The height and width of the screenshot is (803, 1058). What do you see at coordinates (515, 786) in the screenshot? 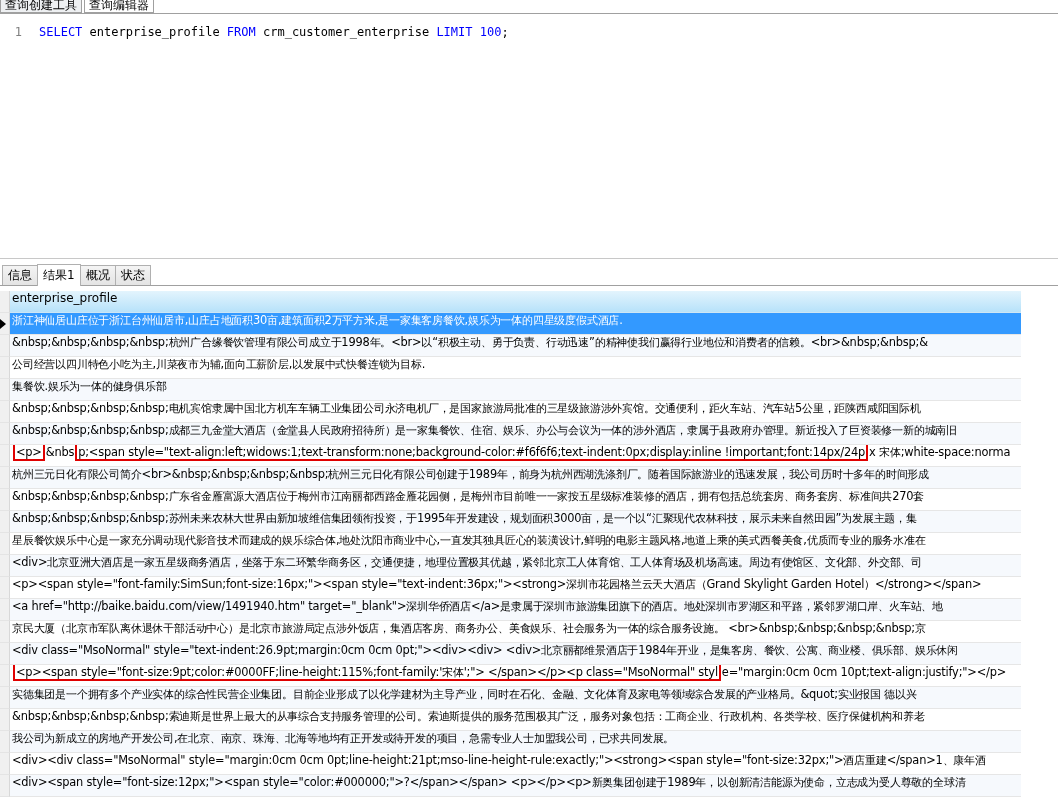
I see `table-cell: <div><span style="font-size:12px;"><span style="color:#000000;">?</span></span> <p></p><p>新奥集团创建于1989年，以创新清洁能源为使命，立志成为受人尊敬的全球清` at bounding box center [515, 786].